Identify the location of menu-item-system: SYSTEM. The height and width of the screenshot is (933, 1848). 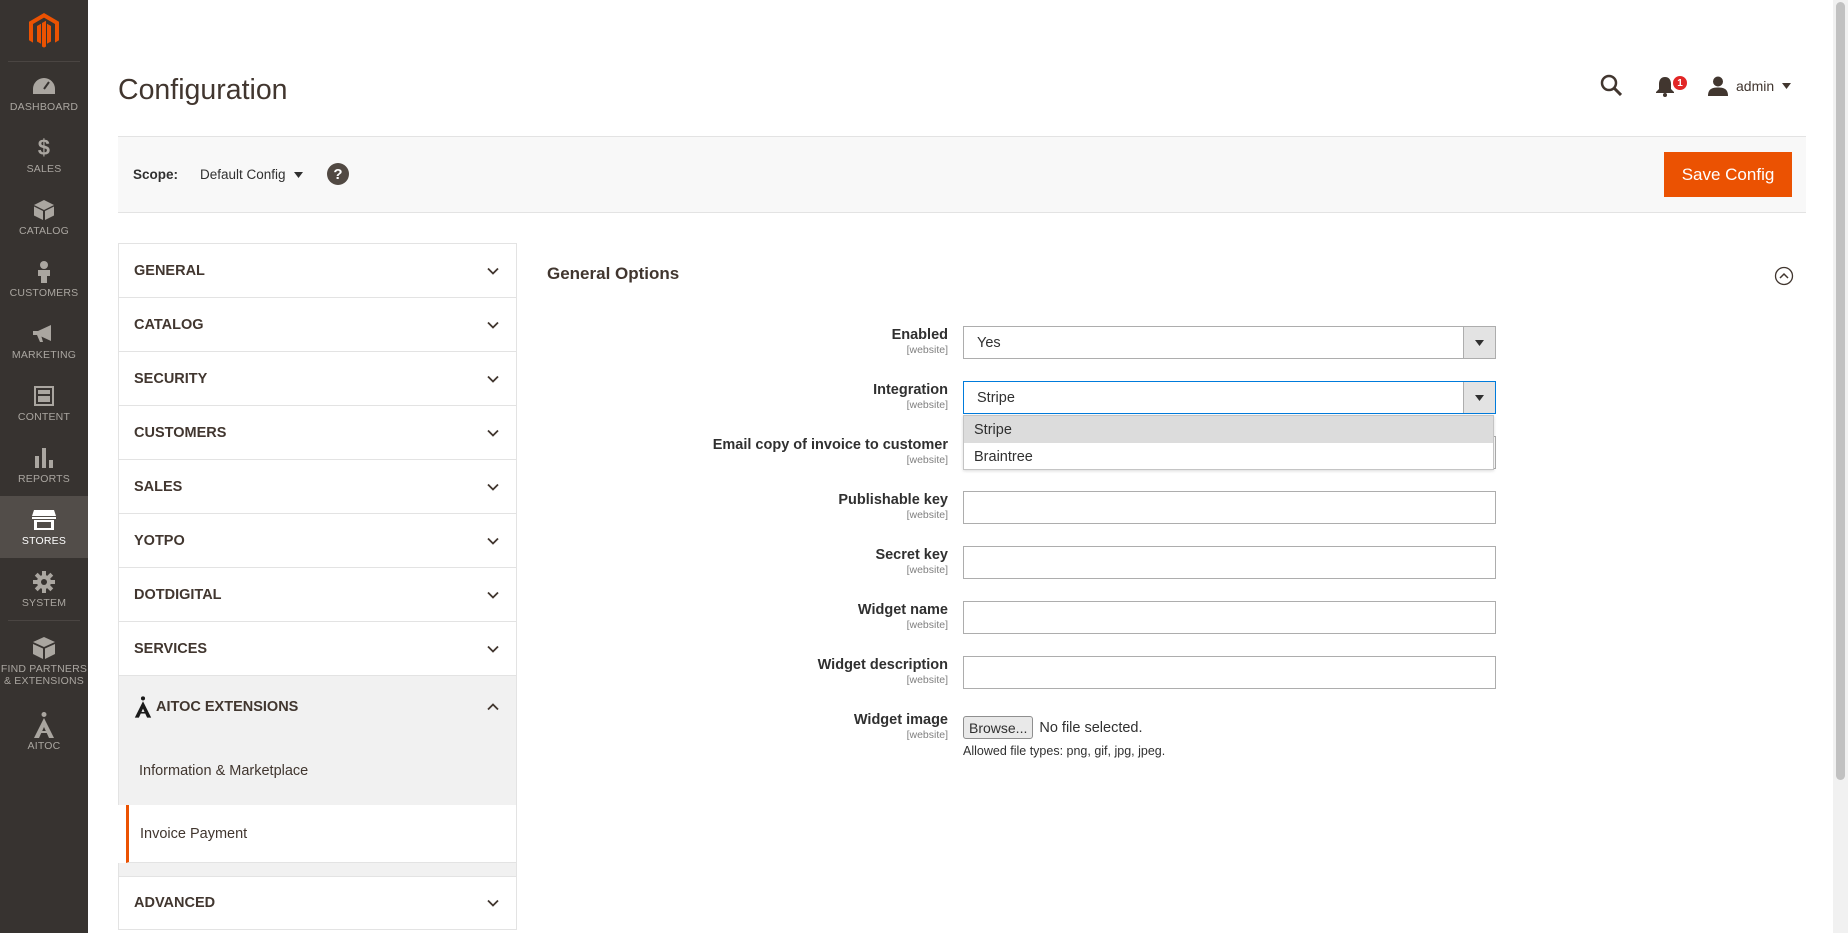
(44, 589).